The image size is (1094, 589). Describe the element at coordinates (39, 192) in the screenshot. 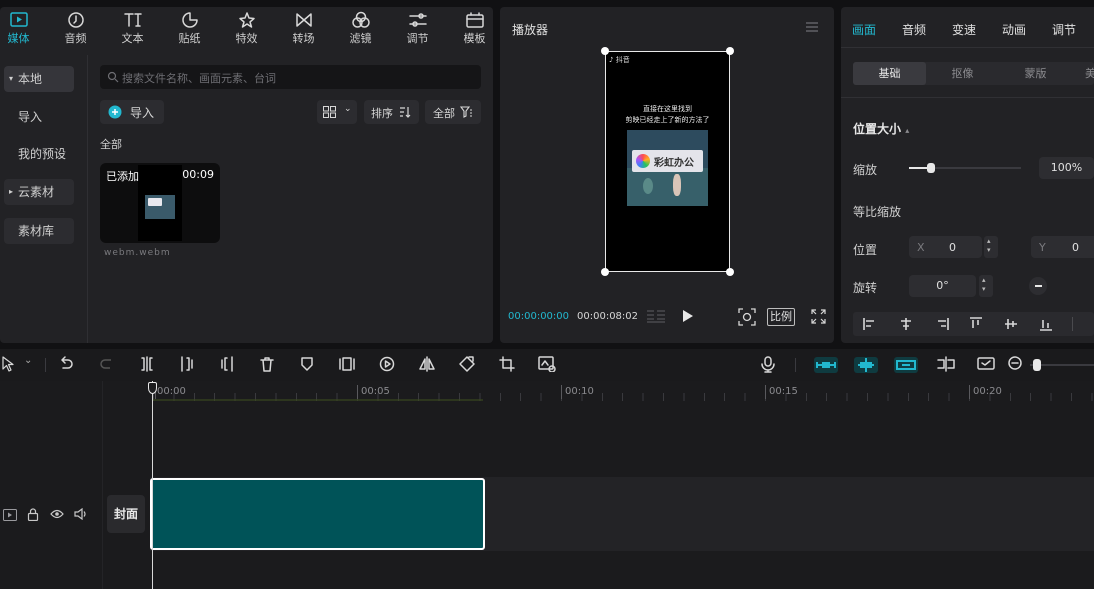

I see `sidebar-item-cloud: ▸ 云素材` at that location.